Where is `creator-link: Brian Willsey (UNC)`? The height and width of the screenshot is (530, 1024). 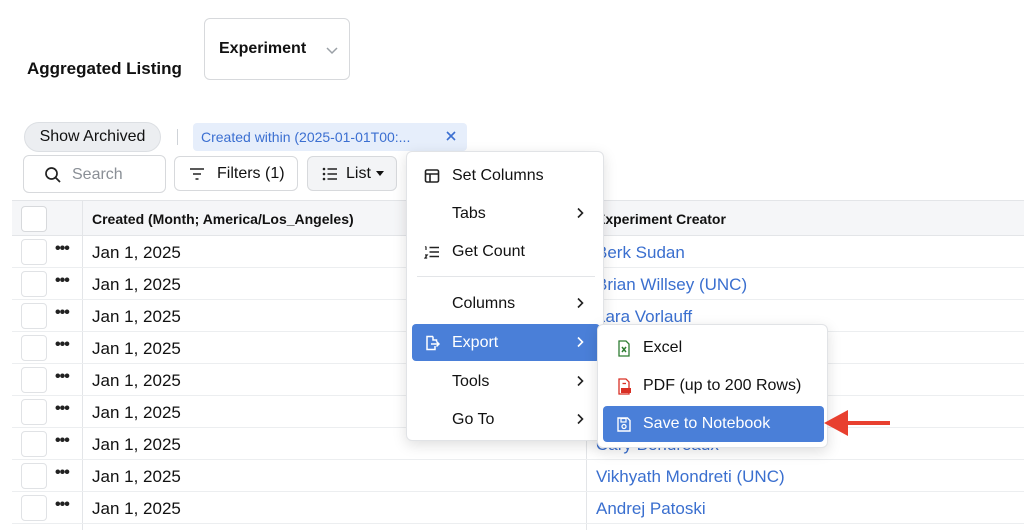
creator-link: Brian Willsey (UNC) is located at coordinates (671, 285).